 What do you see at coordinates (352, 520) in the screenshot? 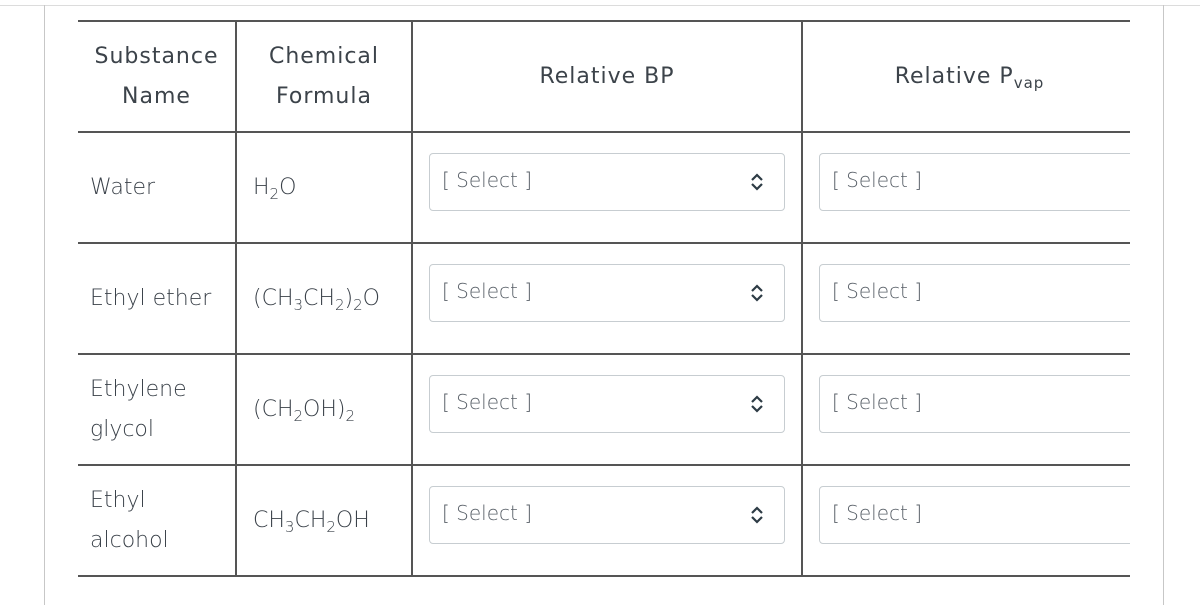
I see `formula-part: OH` at bounding box center [352, 520].